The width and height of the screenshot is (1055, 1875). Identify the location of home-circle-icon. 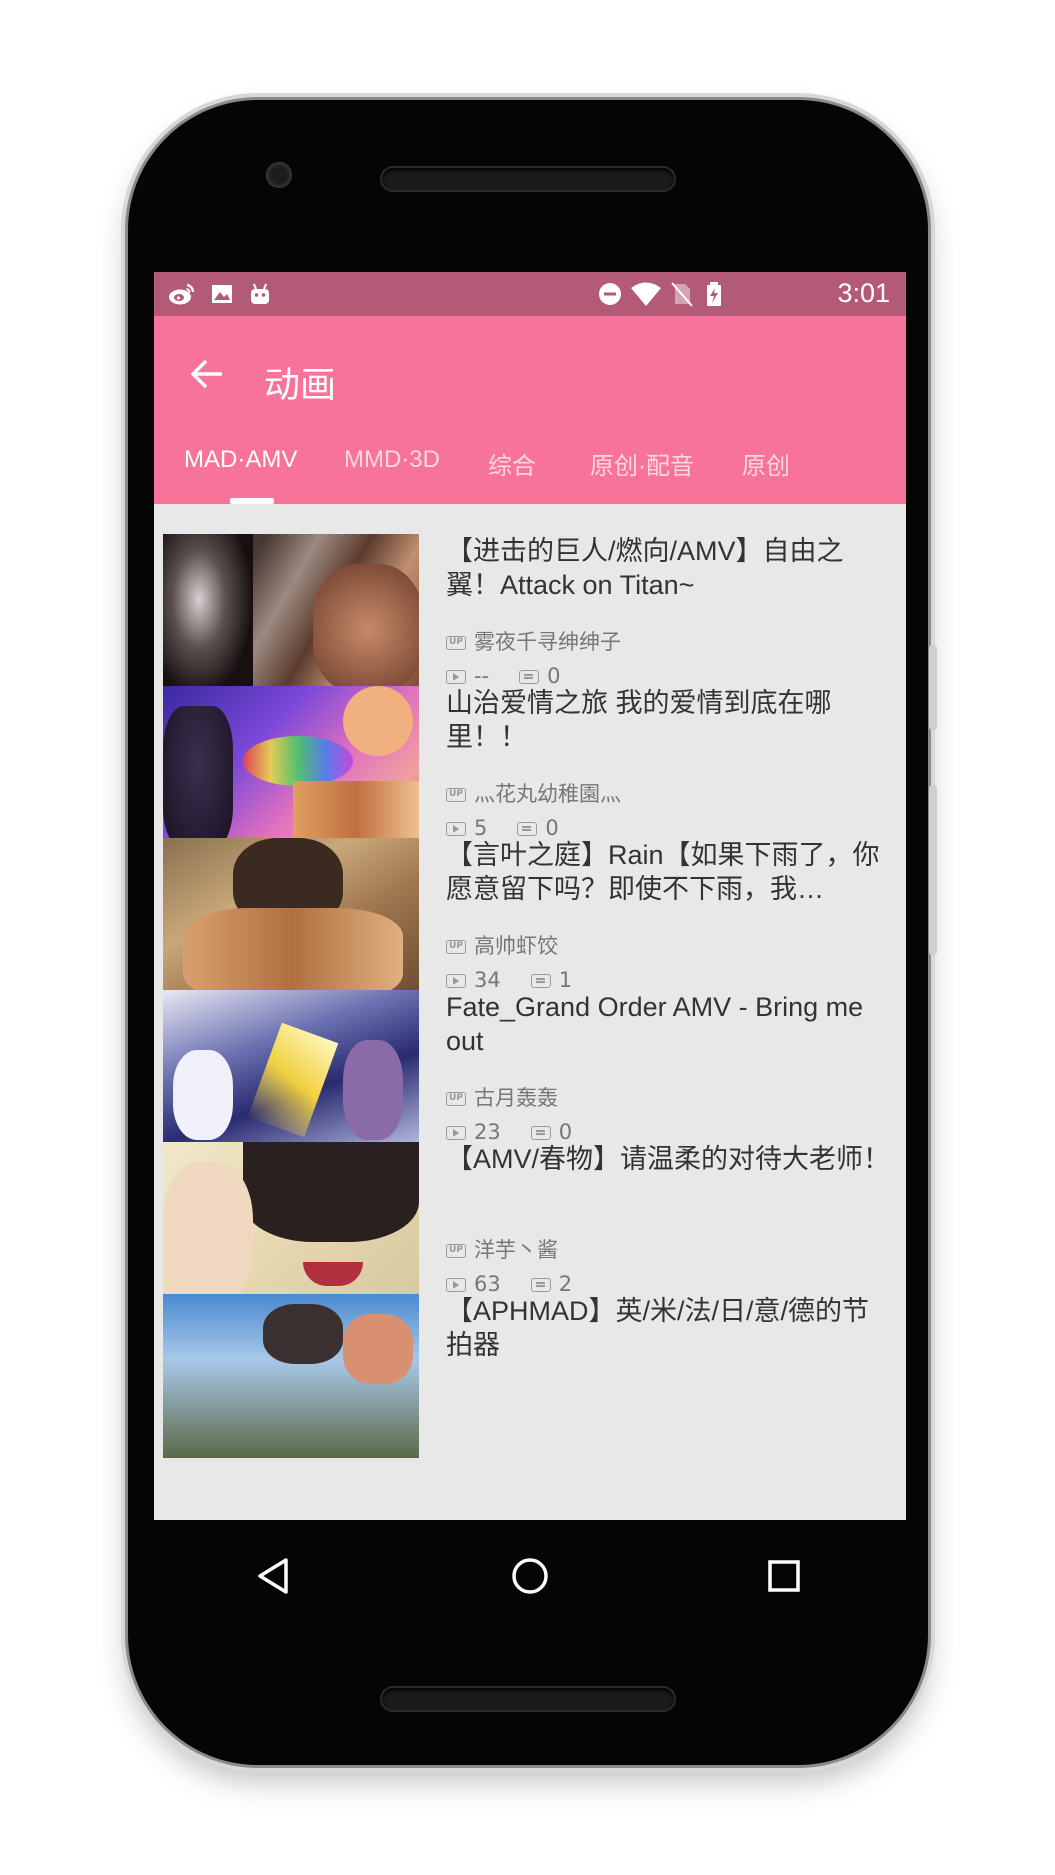
(530, 1576).